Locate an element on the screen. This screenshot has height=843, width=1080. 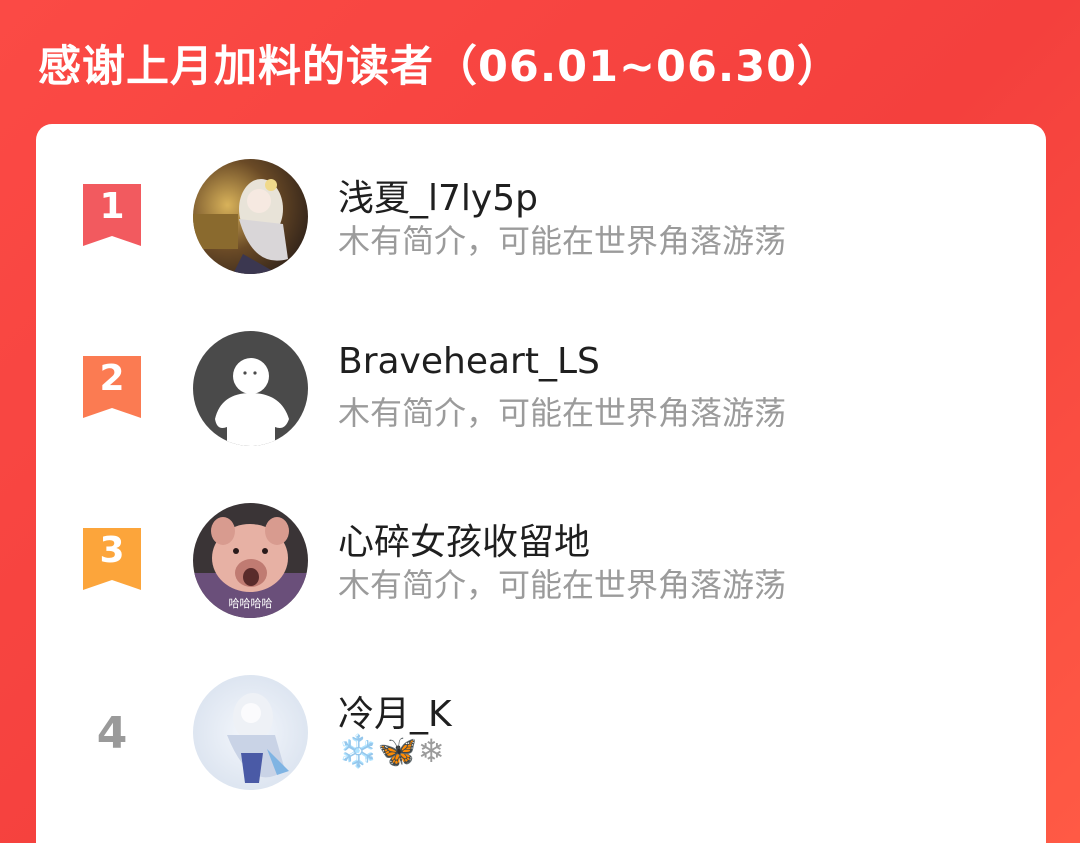
rank-number-4: 4 is located at coordinates (112, 733).